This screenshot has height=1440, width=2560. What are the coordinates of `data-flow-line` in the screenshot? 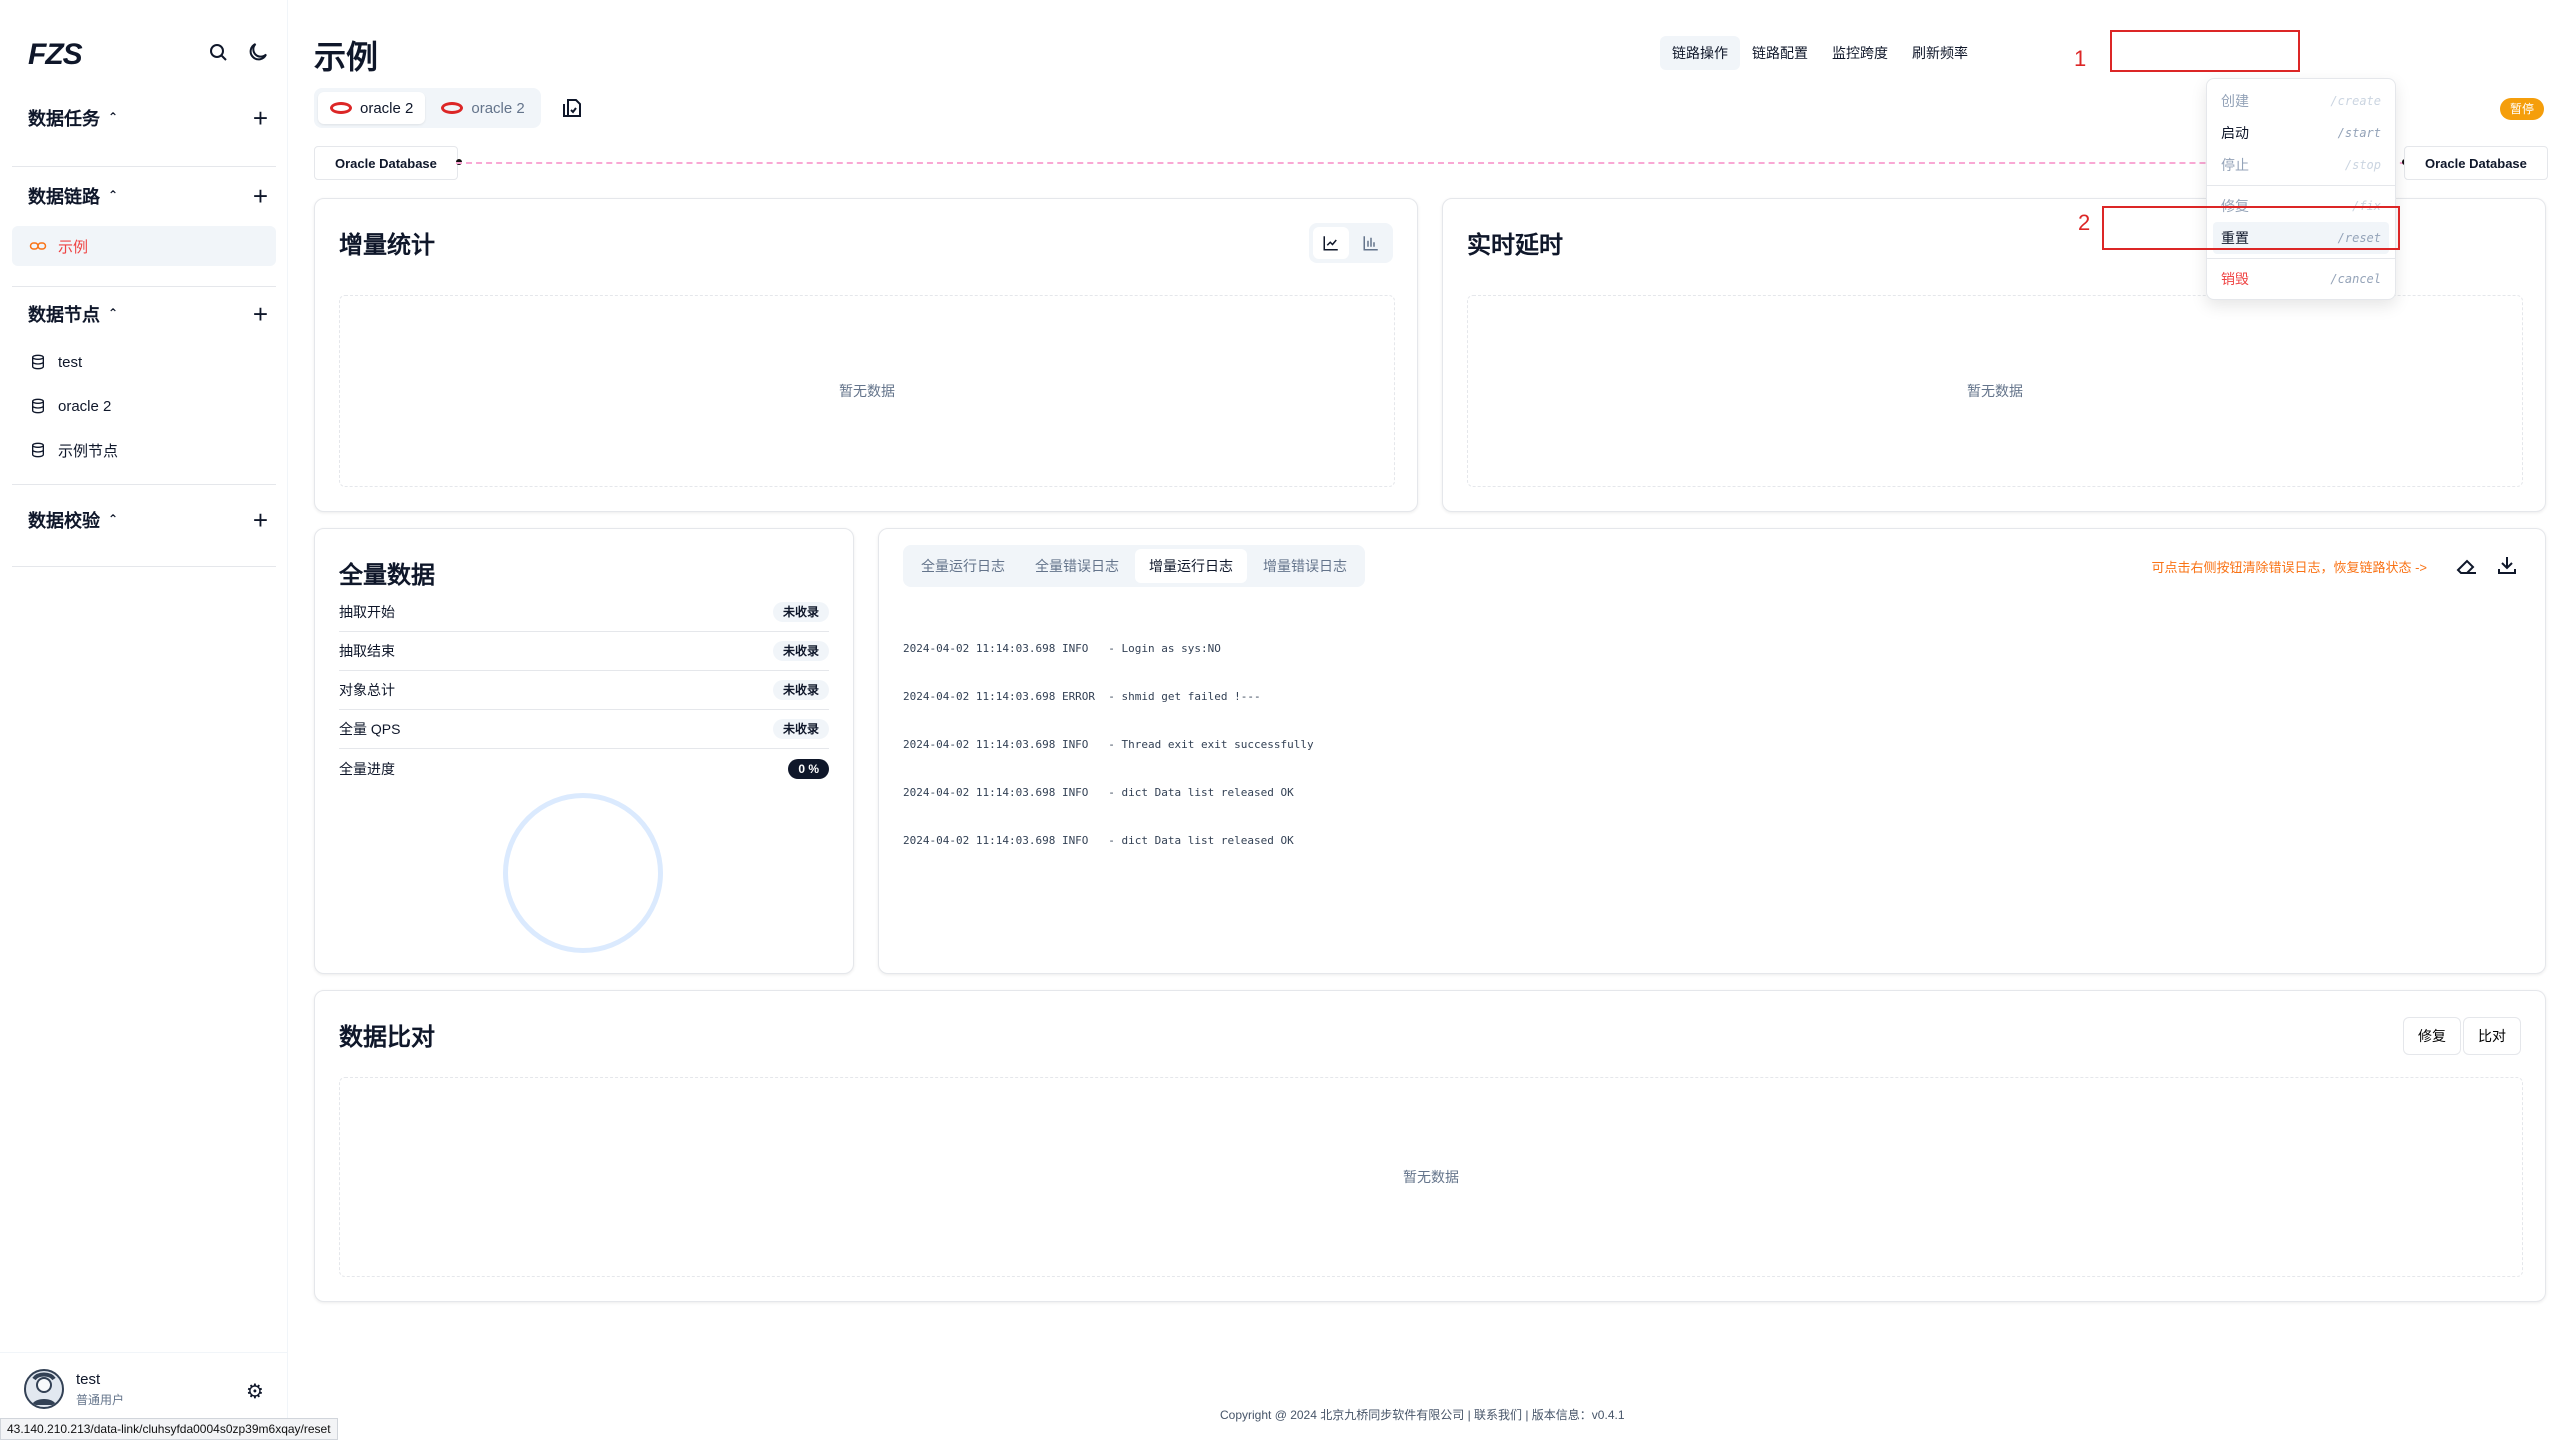 It's located at (1456, 163).